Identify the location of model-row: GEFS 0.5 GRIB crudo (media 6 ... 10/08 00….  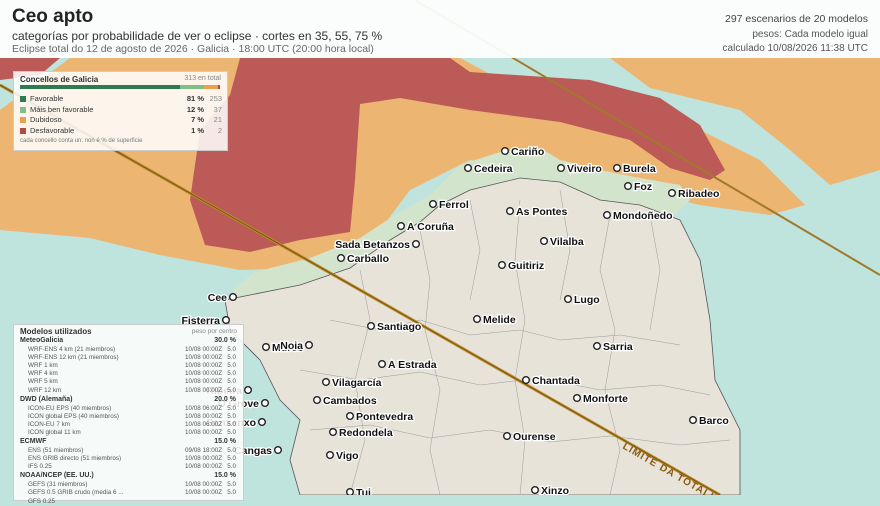
(134, 493).